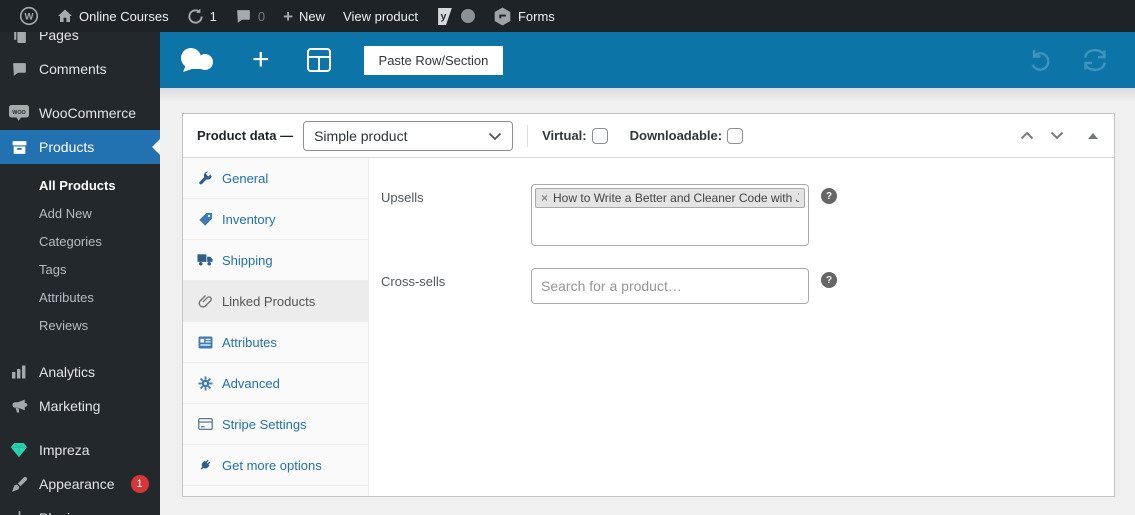 The width and height of the screenshot is (1135, 515). I want to click on site-name-menu: Online Courses, so click(113, 16).